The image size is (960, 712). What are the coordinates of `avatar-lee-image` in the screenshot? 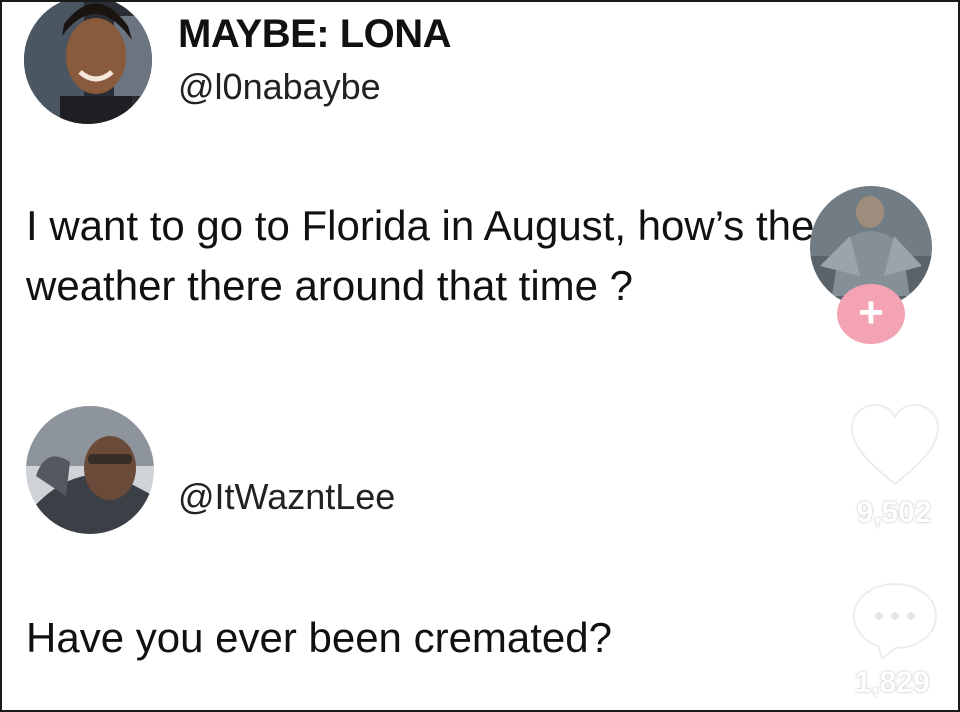 It's located at (90, 470).